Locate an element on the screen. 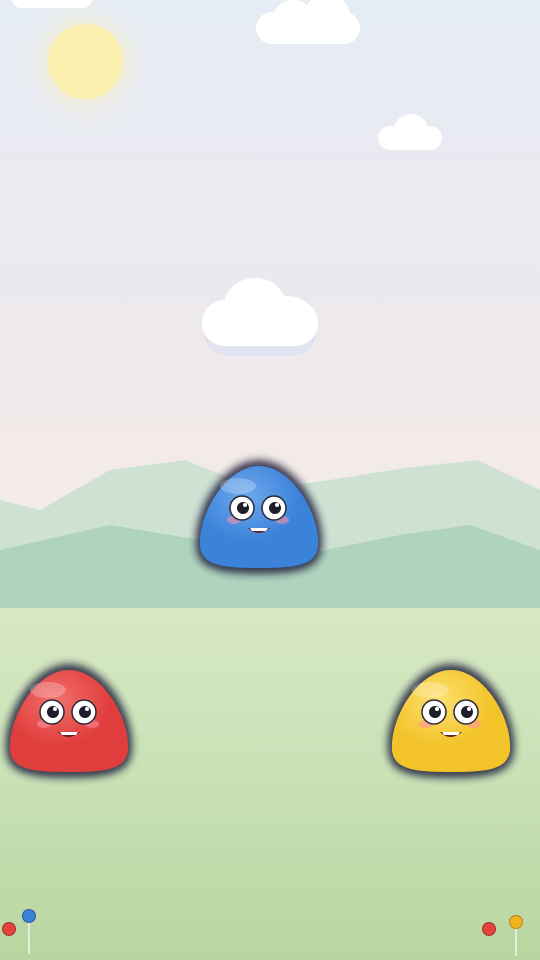 The height and width of the screenshot is (960, 540). blue-slime is located at coordinates (259, 515).